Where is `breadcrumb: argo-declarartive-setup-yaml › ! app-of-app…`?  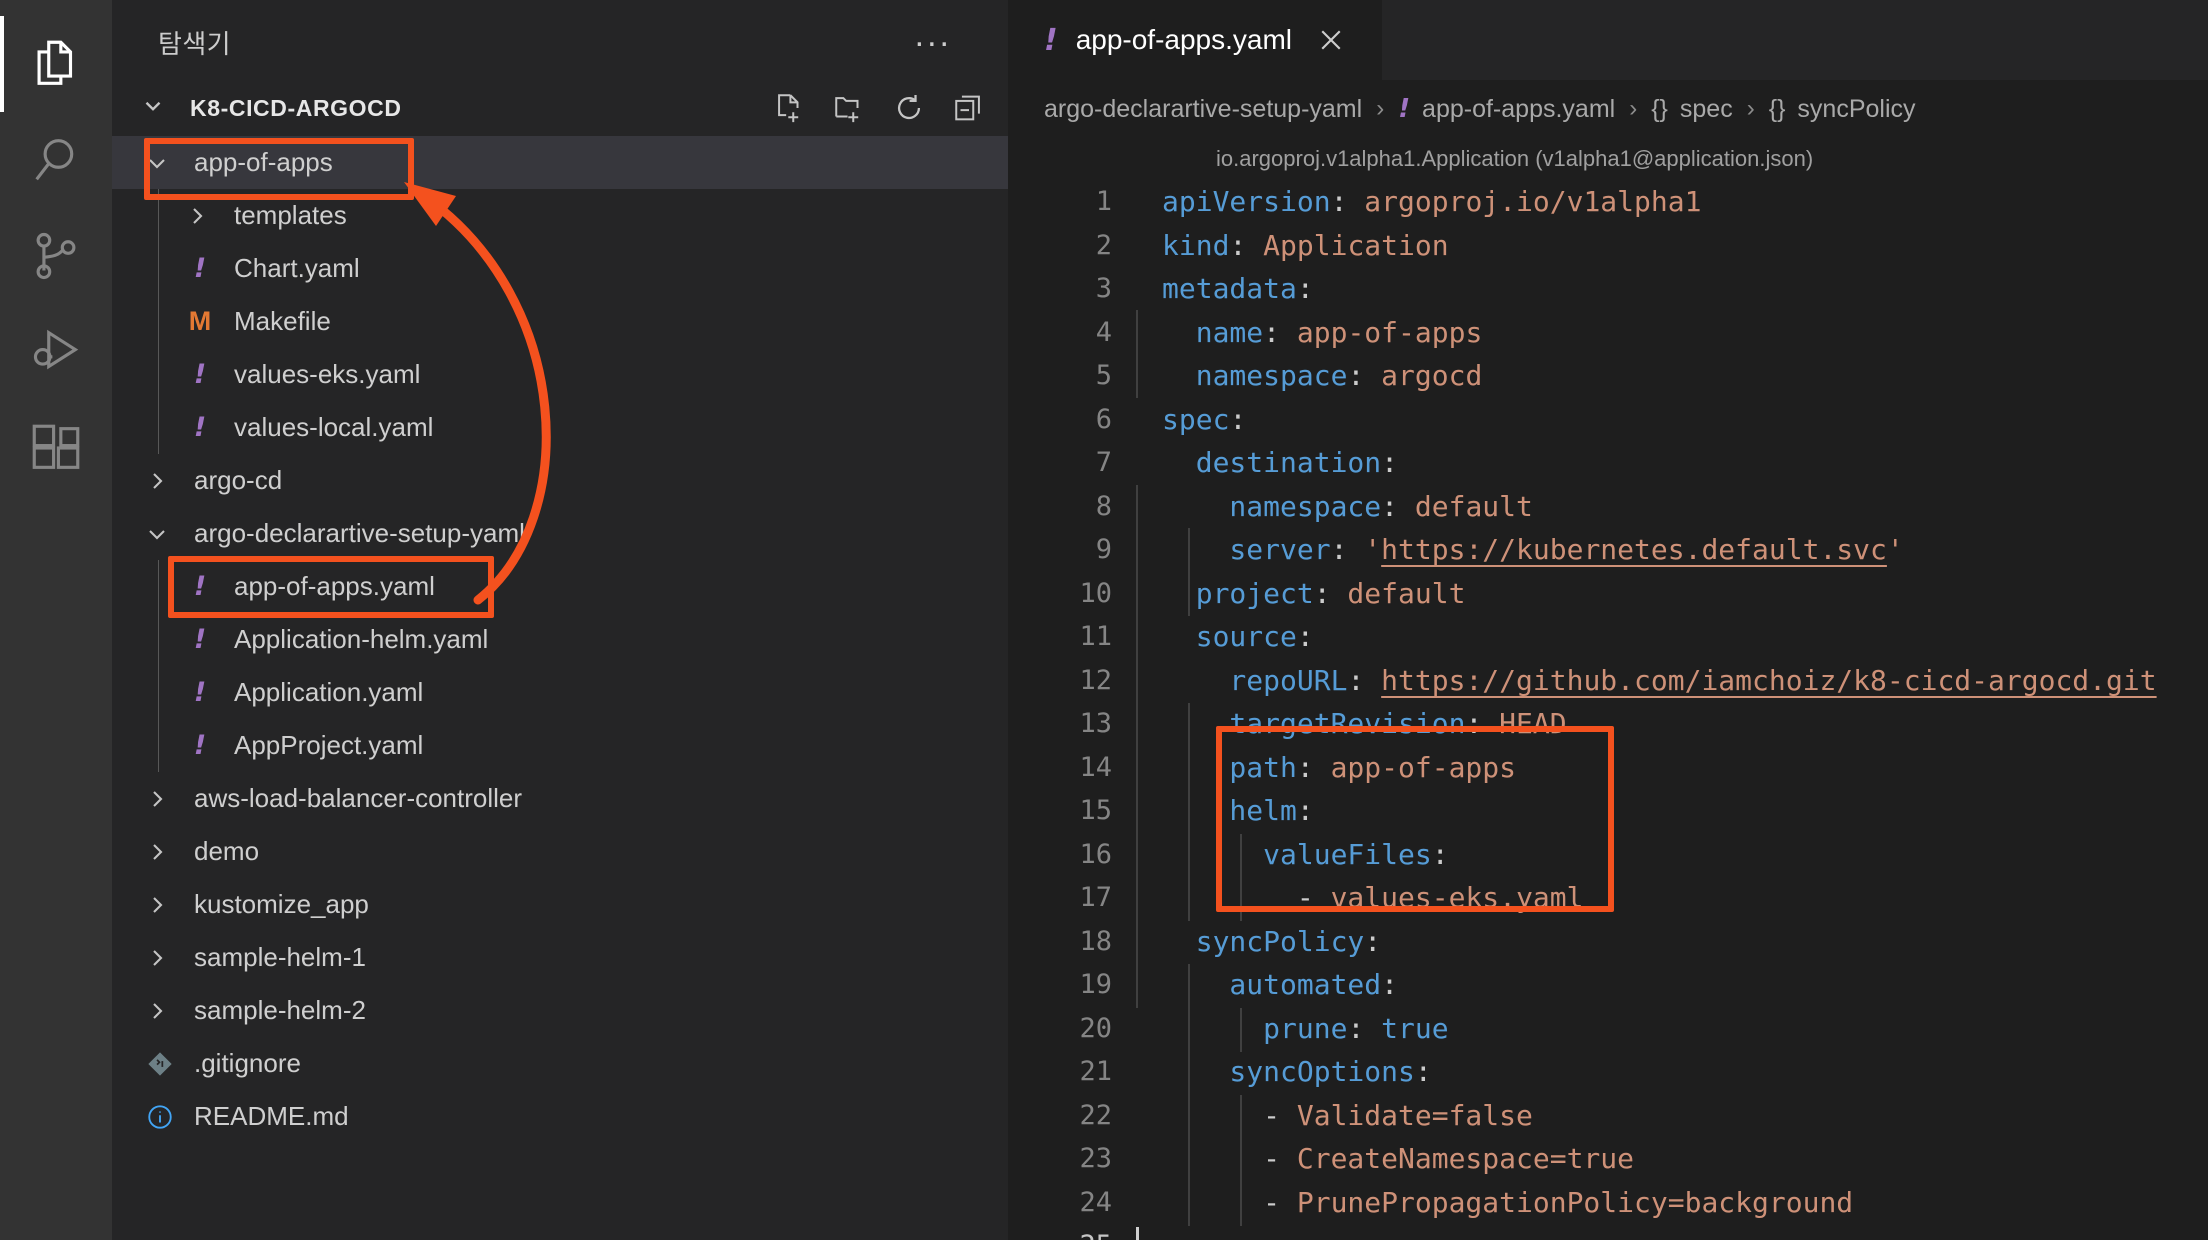
breadcrumb: argo-declarartive-setup-yaml › ! app-of-app… is located at coordinates (1608, 109).